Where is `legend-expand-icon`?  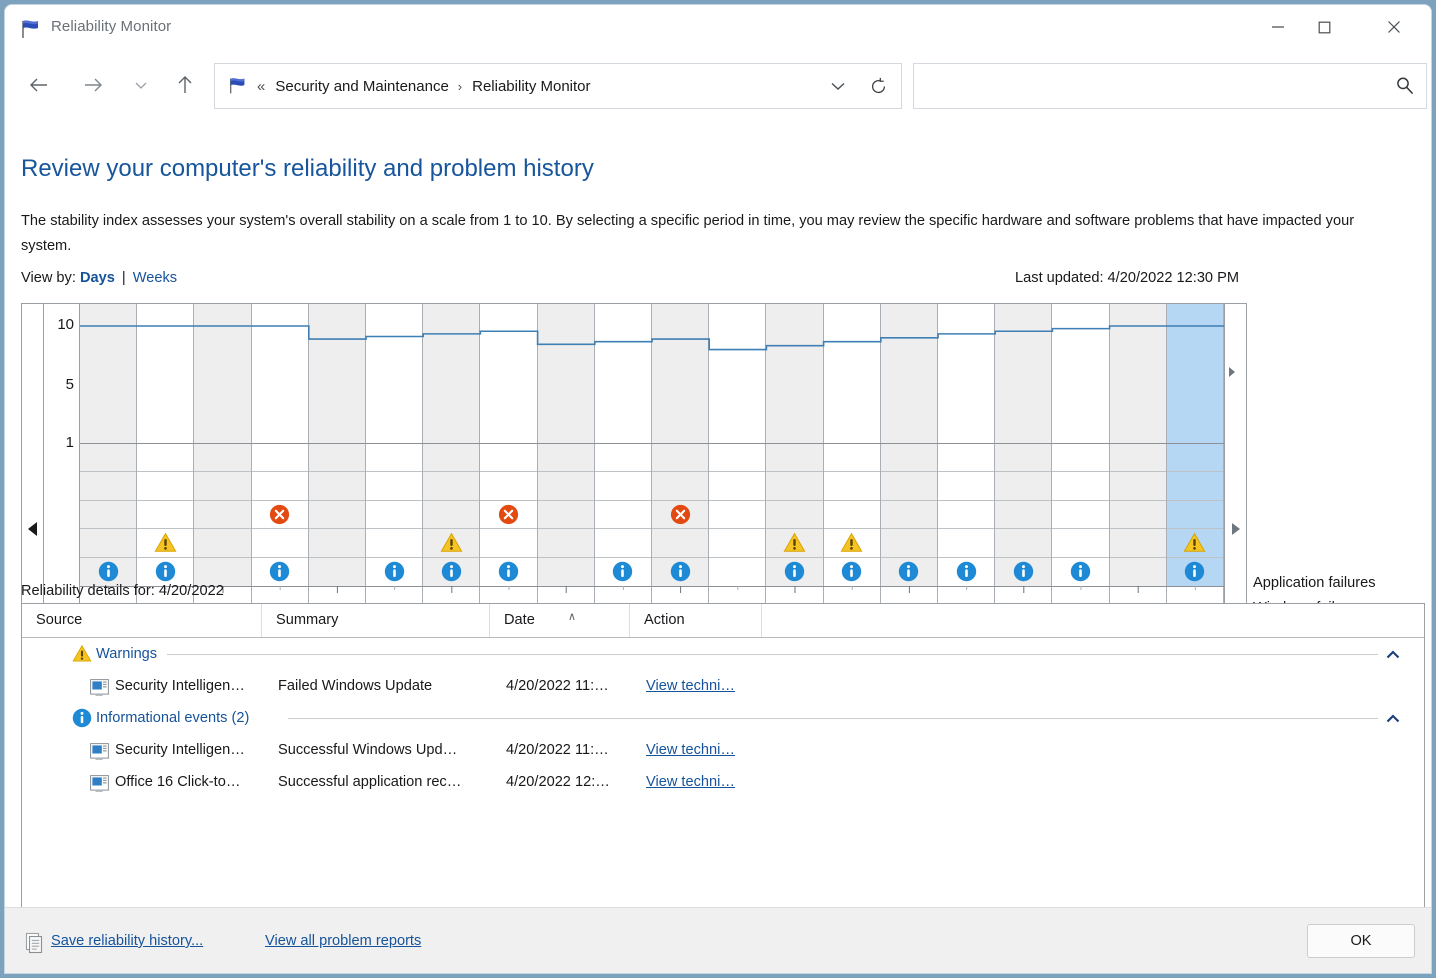 legend-expand-icon is located at coordinates (1232, 374).